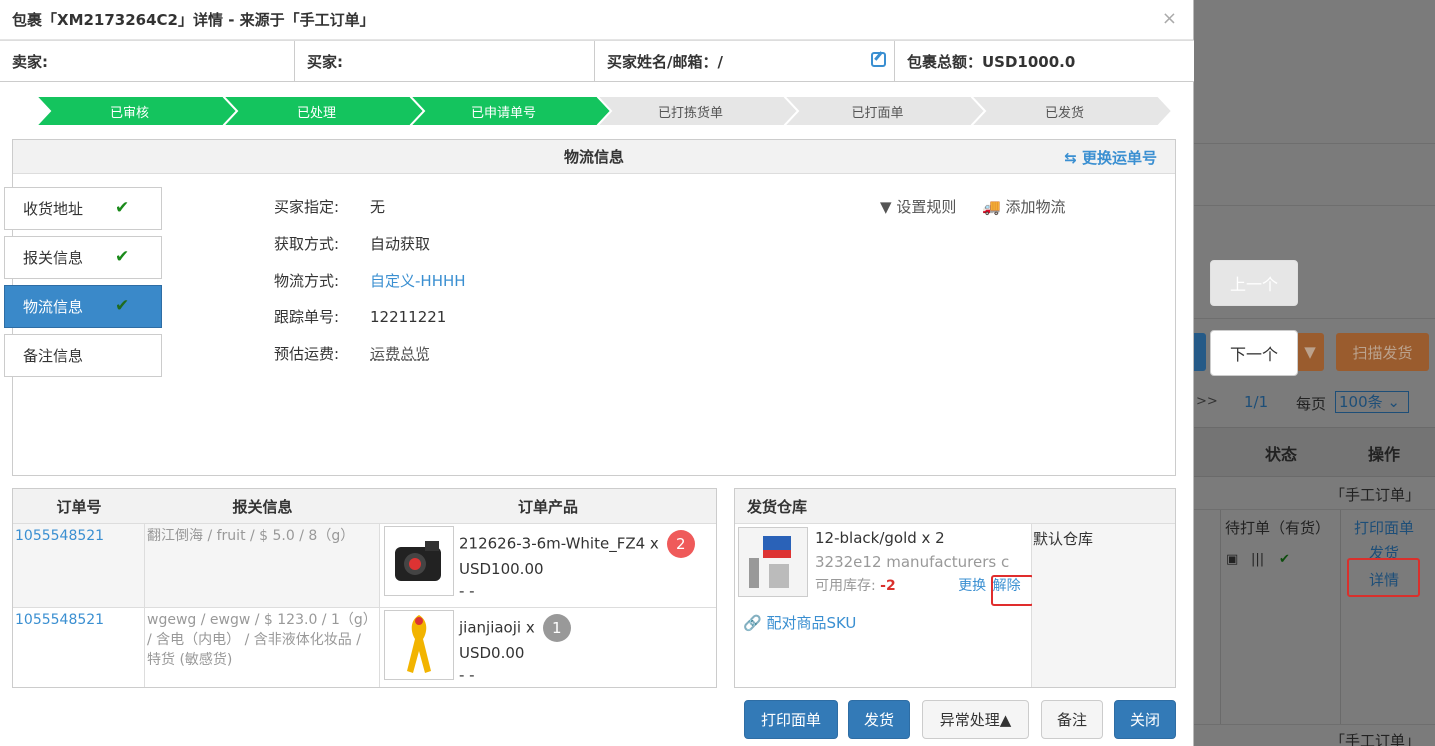  I want to click on close-icon: ×, so click(1169, 18).